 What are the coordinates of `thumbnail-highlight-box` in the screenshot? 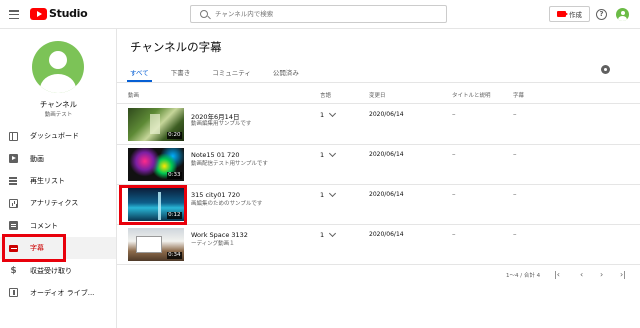 It's located at (153, 205).